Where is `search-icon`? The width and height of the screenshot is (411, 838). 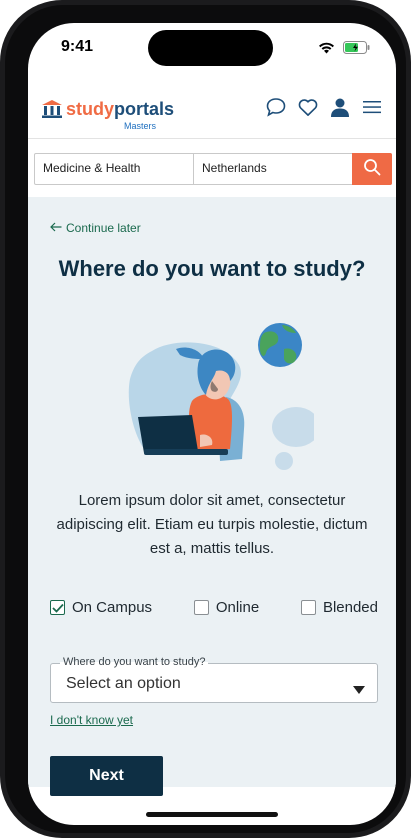
search-icon is located at coordinates (372, 169).